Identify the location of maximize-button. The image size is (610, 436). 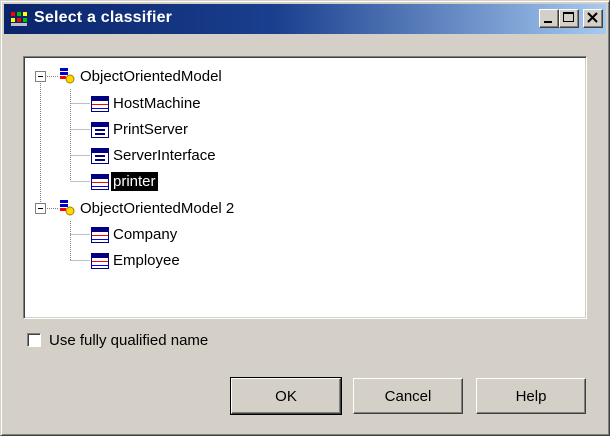
(569, 18).